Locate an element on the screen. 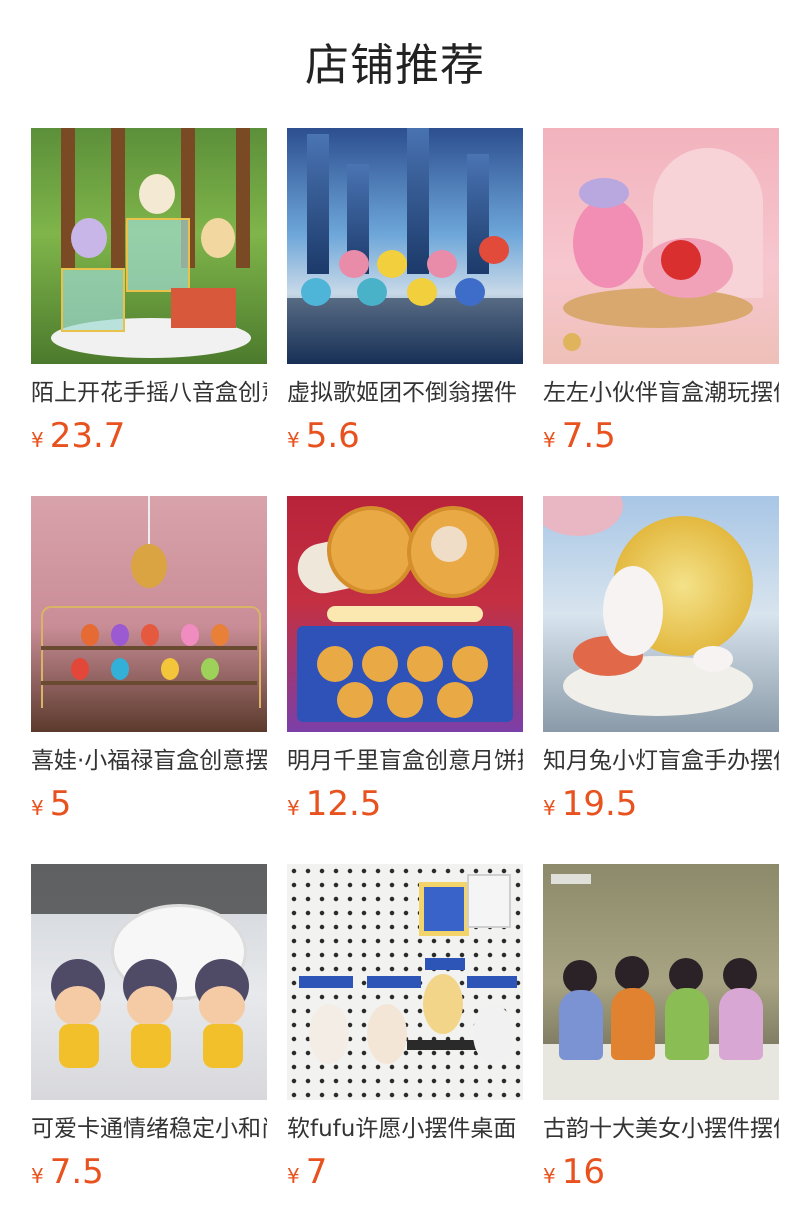 Image resolution: width=790 pixels, height=1232 pixels. price-value: 12.5 is located at coordinates (343, 804).